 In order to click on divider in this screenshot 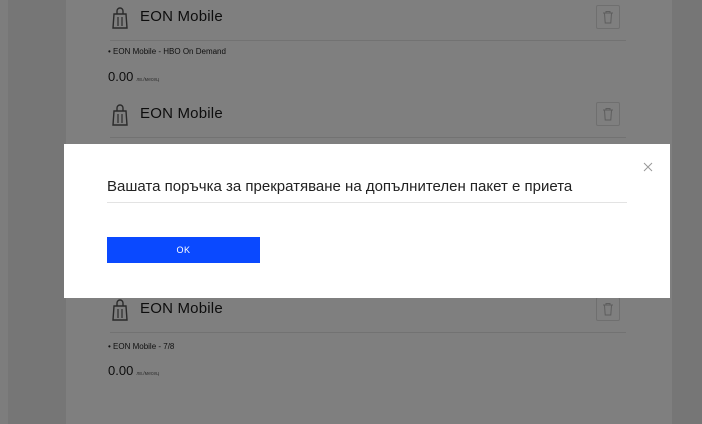, I will do `click(367, 202)`.